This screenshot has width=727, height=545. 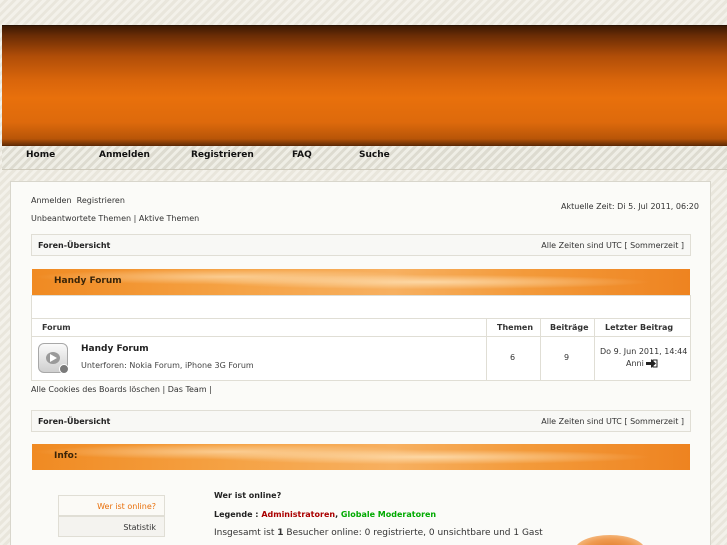 I want to click on legend-admins: Administratoren, so click(x=298, y=514).